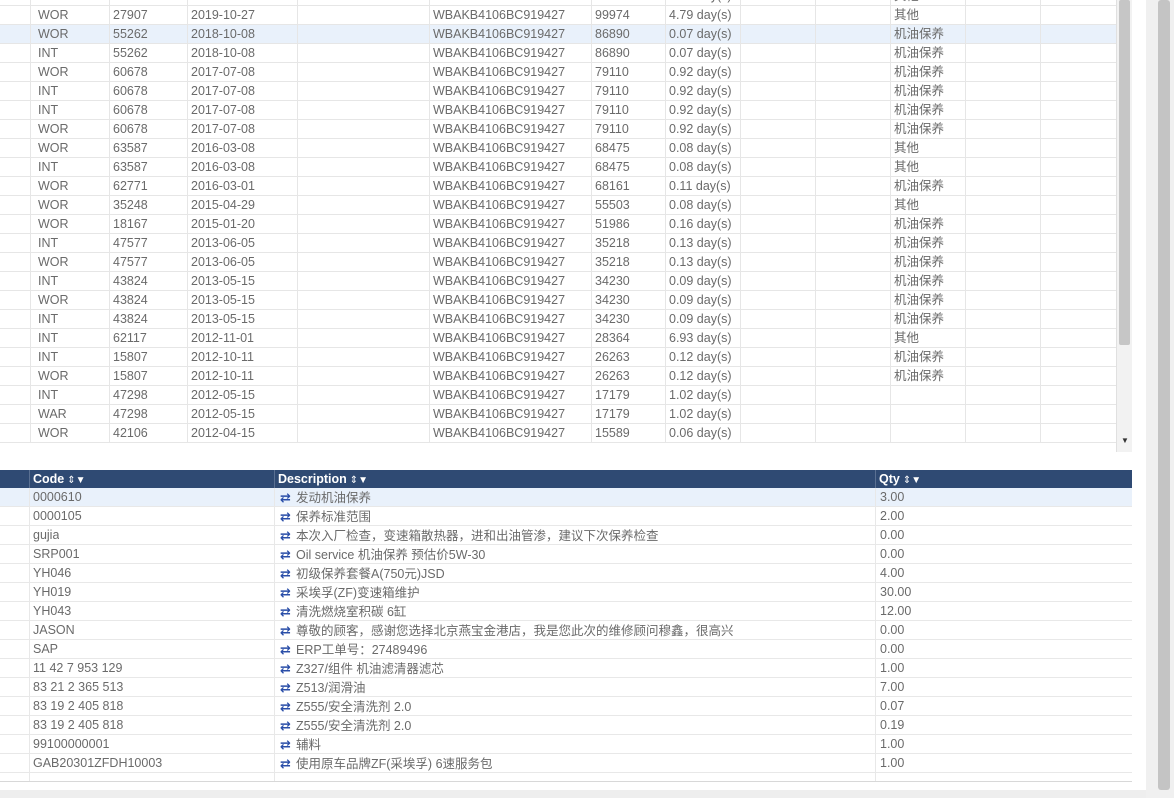 This screenshot has width=1174, height=798. I want to click on job-item-description: 使用原车品牌ZF(采埃孚) 6速服务包, so click(394, 764).